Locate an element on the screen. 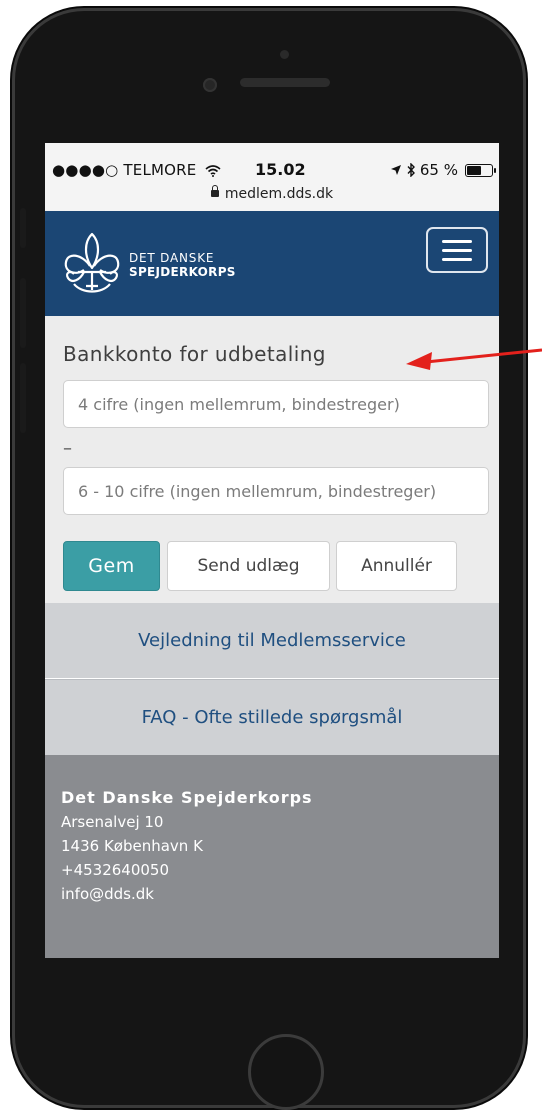 This screenshot has height=1117, width=542. footer-city: 1436 København K is located at coordinates (132, 846).